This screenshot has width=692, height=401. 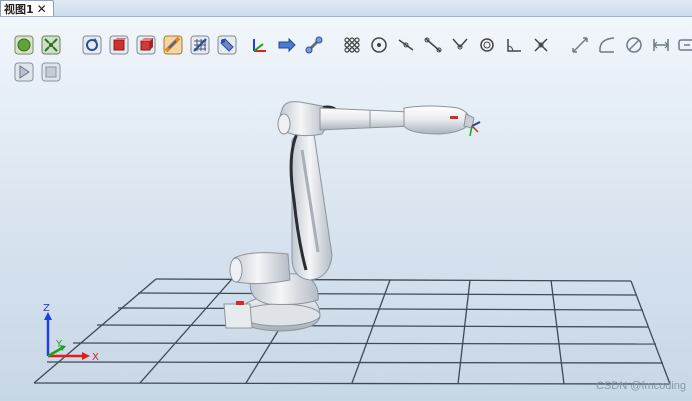 What do you see at coordinates (640, 386) in the screenshot?
I see `watermark: CSDN @fmcoding` at bounding box center [640, 386].